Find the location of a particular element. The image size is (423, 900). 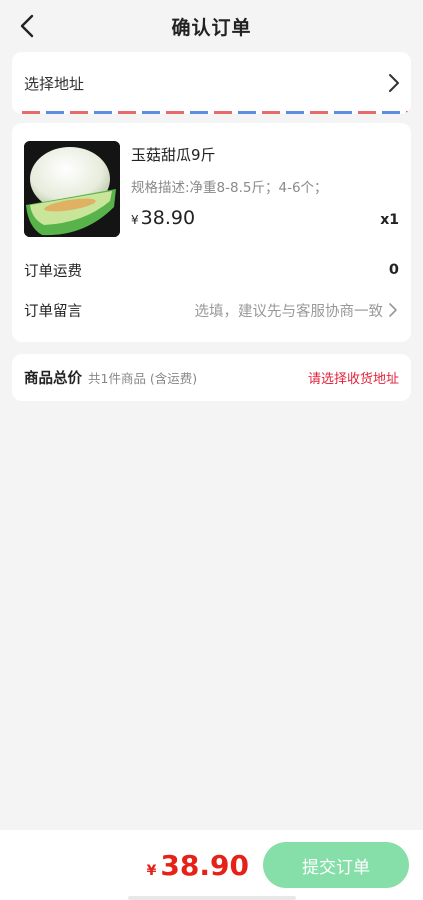

shipping-label: 订单运费 is located at coordinates (53, 271).